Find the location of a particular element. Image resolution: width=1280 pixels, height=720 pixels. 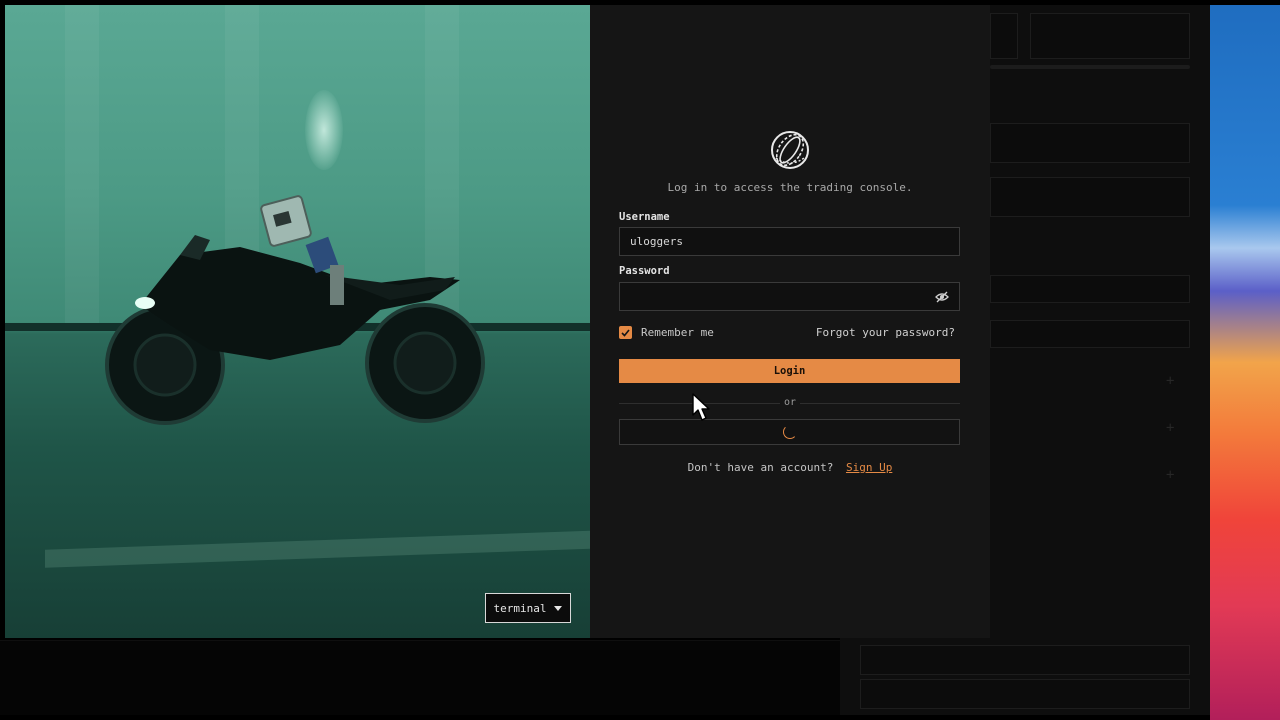

caret-down-icon is located at coordinates (558, 608).